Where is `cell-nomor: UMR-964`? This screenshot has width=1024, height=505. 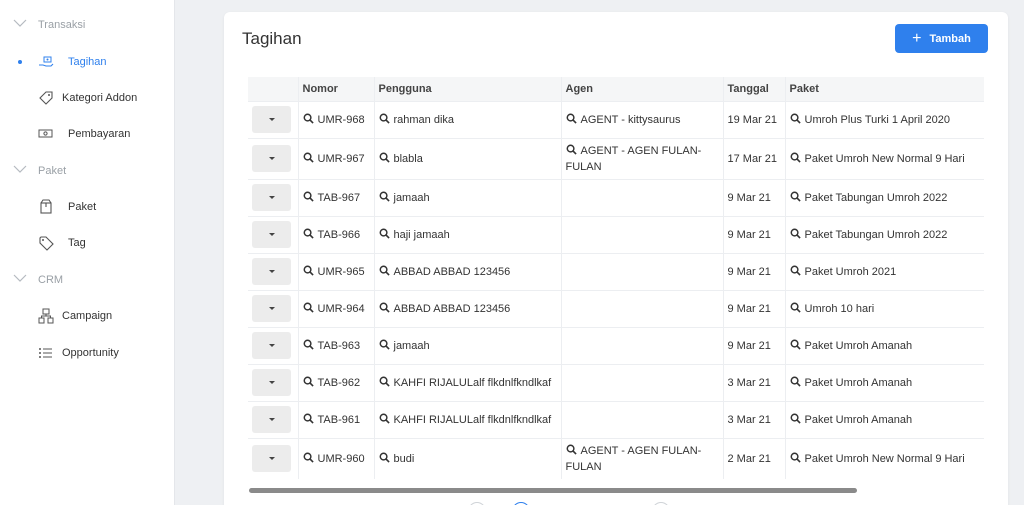
cell-nomor: UMR-964 is located at coordinates (335, 308).